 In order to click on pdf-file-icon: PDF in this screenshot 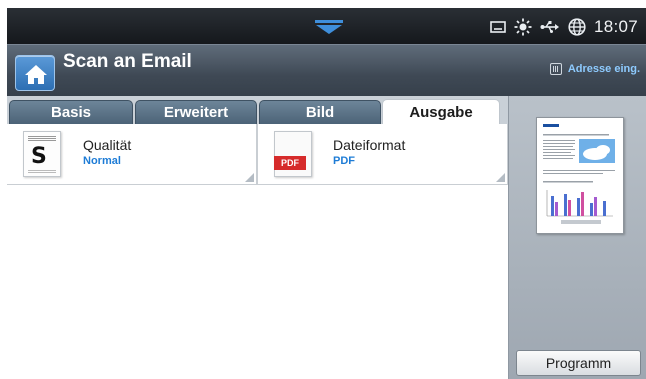, I will do `click(293, 154)`.